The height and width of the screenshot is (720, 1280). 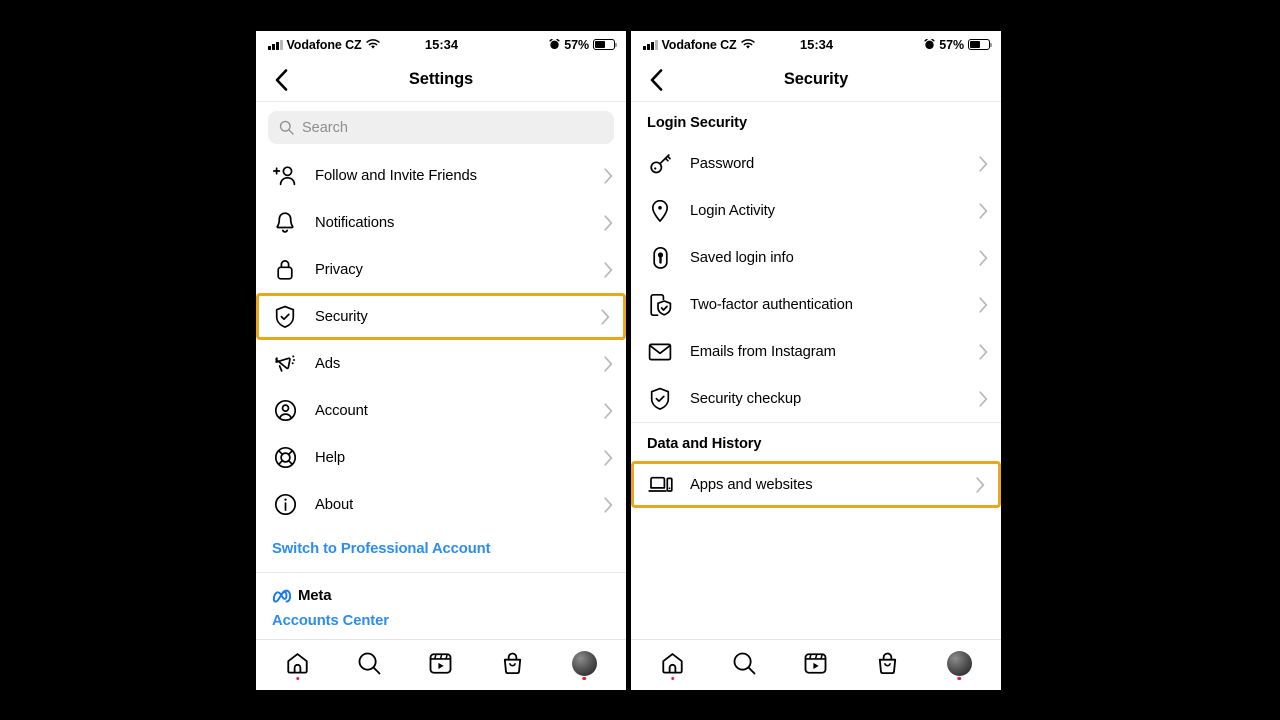 I want to click on security-row-saved-login-info: Saved login info, so click(x=816, y=257).